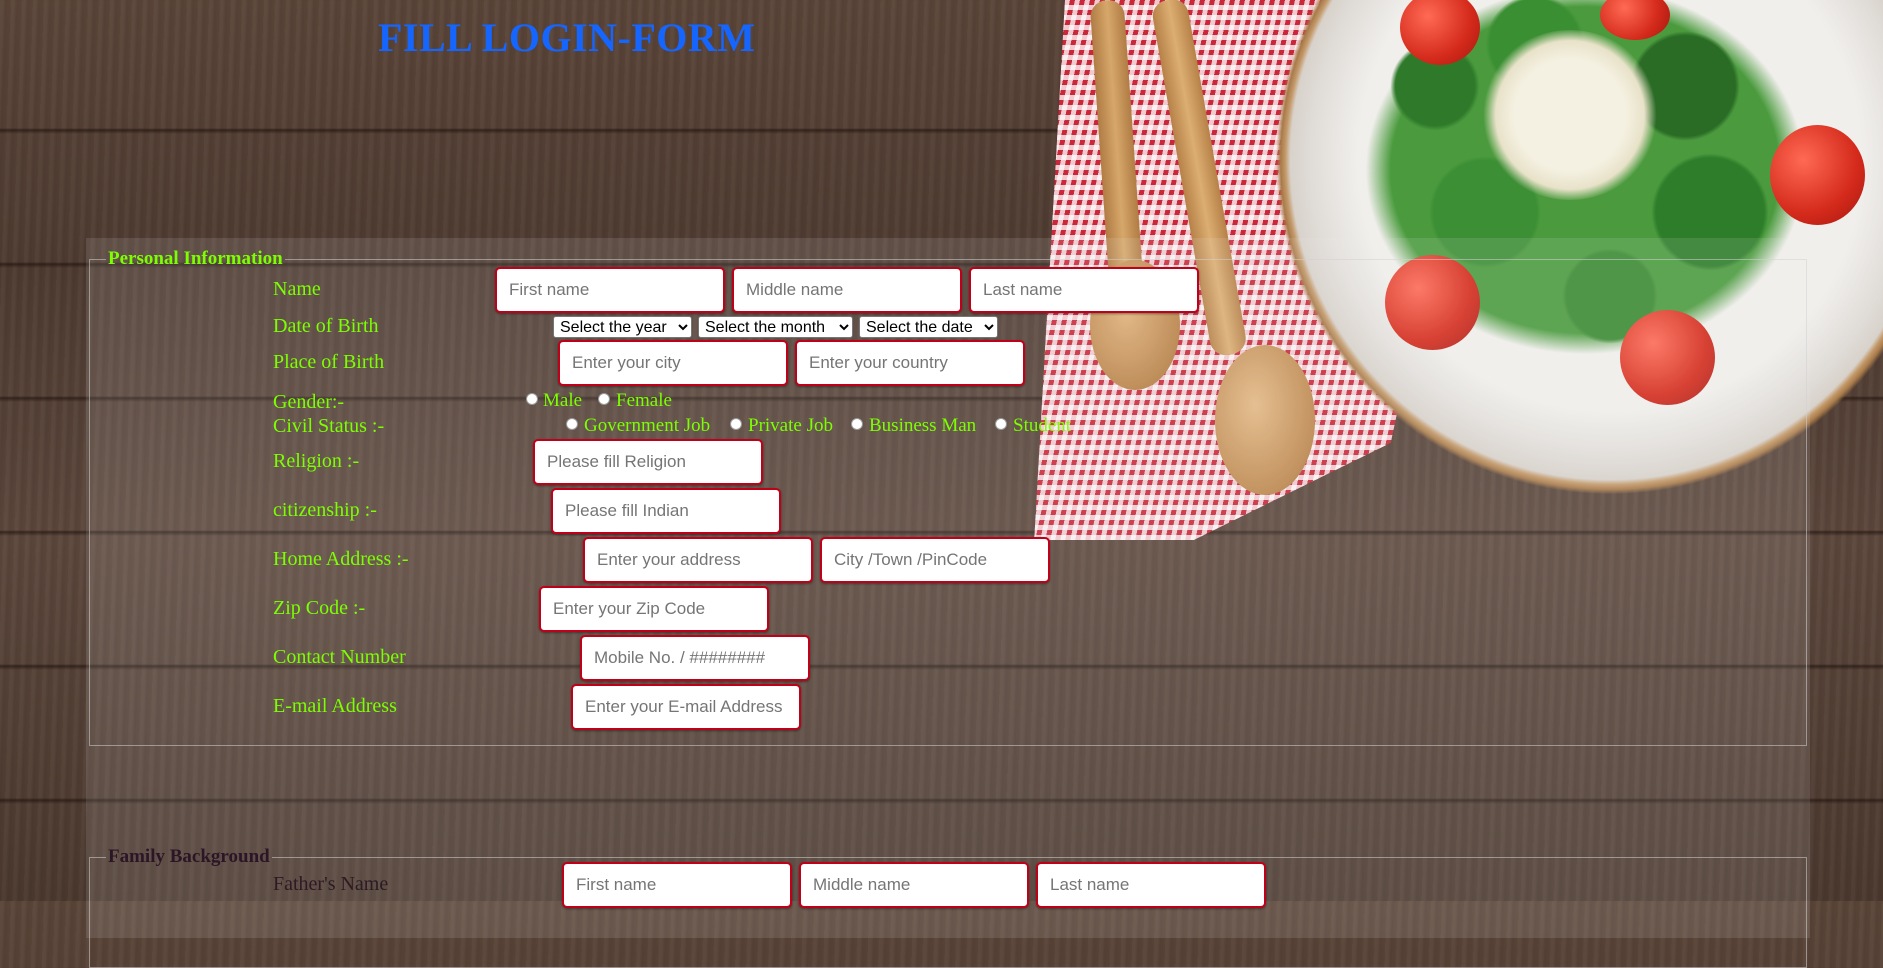  Describe the element at coordinates (1001, 424) in the screenshot. I see `civil-student-radio` at that location.